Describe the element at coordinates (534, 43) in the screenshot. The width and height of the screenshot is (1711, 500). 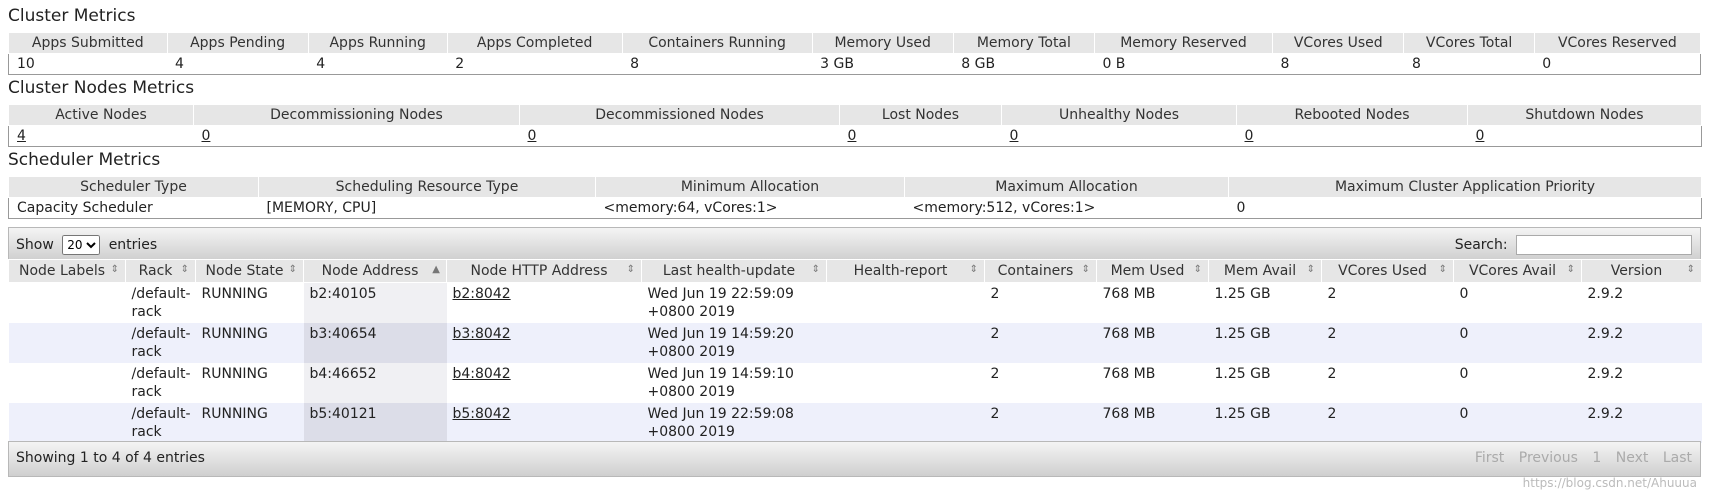
I see `header-apps-completed: Apps Completed` at that location.